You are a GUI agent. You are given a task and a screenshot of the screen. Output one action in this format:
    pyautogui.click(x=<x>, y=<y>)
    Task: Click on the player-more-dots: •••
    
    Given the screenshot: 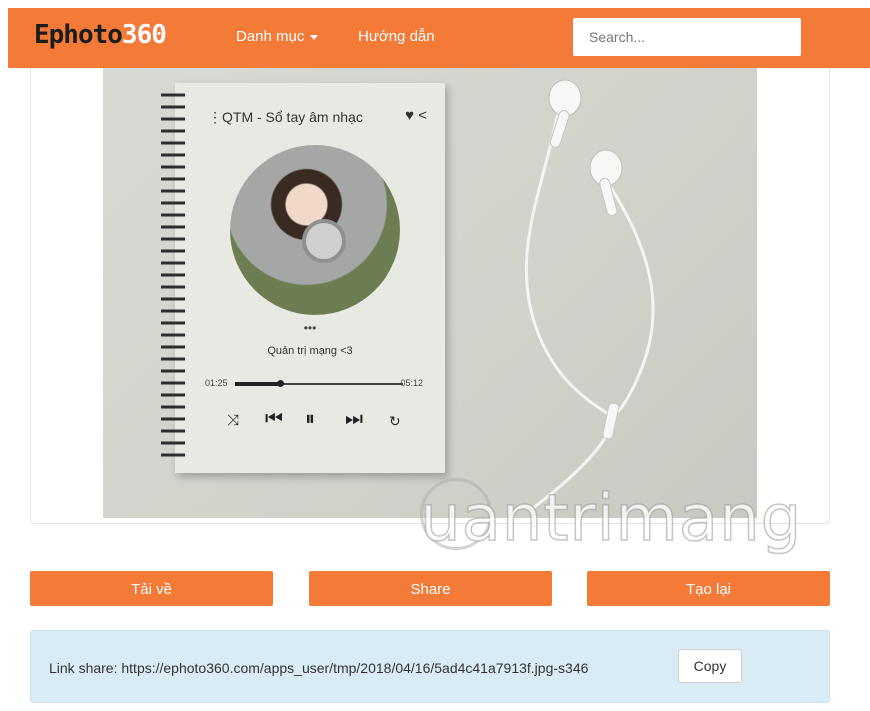 What is the action you would take?
    pyautogui.click(x=310, y=328)
    